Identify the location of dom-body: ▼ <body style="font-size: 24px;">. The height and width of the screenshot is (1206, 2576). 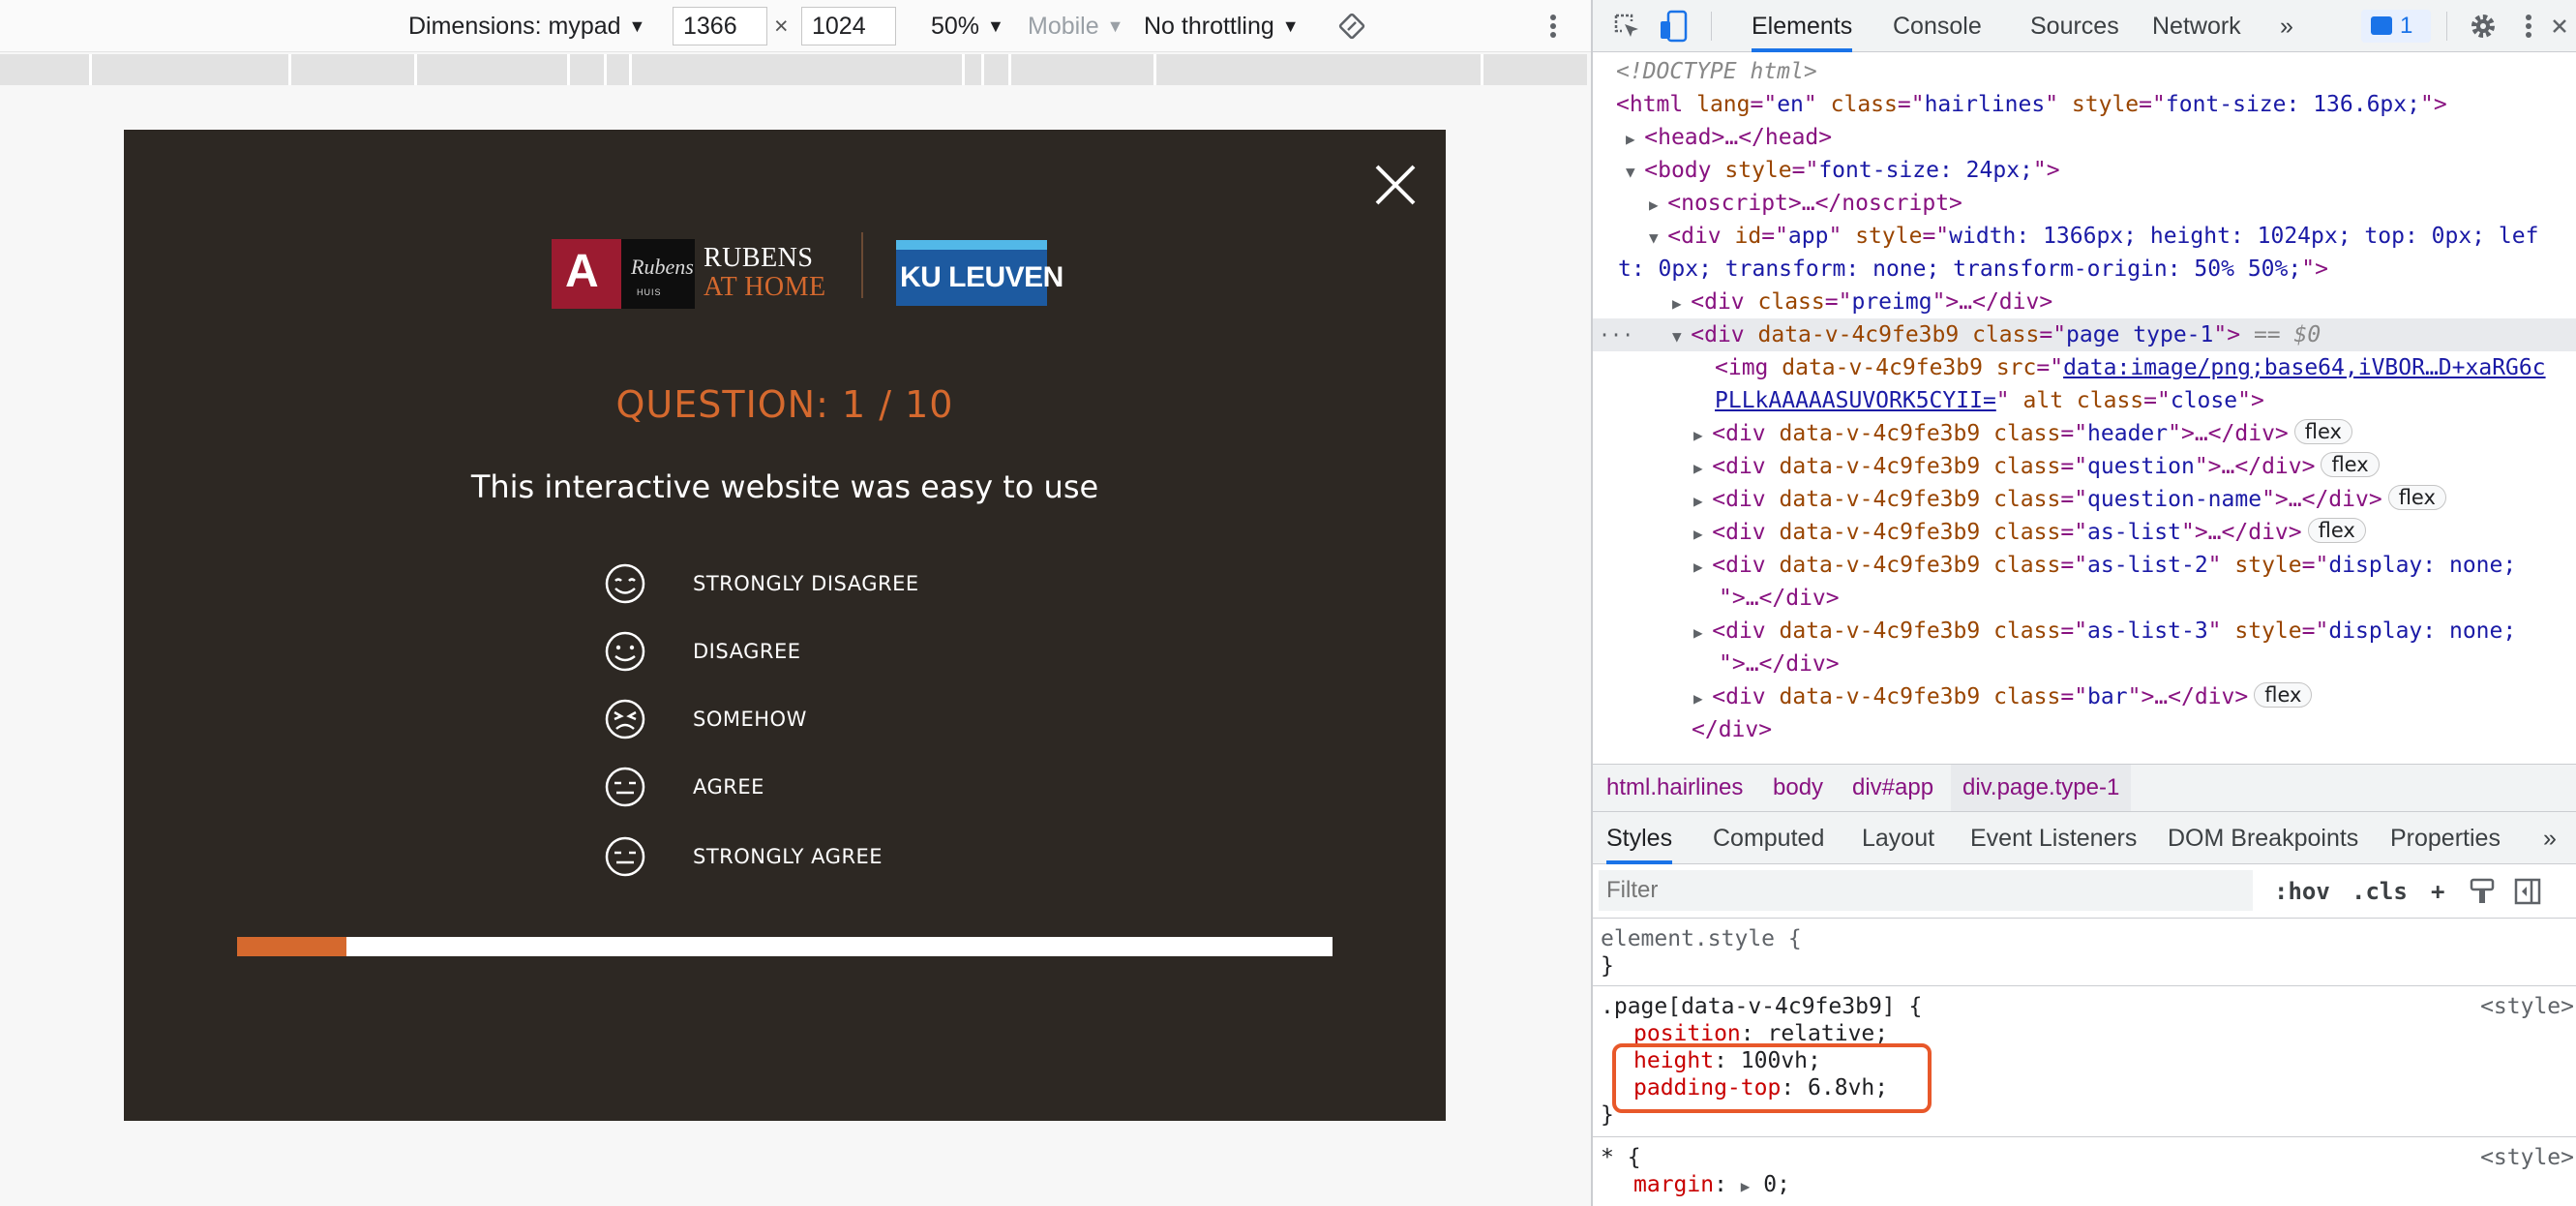
(2084, 170).